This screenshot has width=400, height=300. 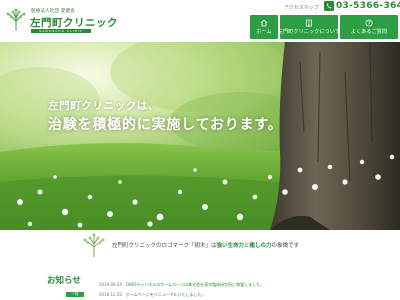 What do you see at coordinates (309, 23) in the screenshot?
I see `building-icon` at bounding box center [309, 23].